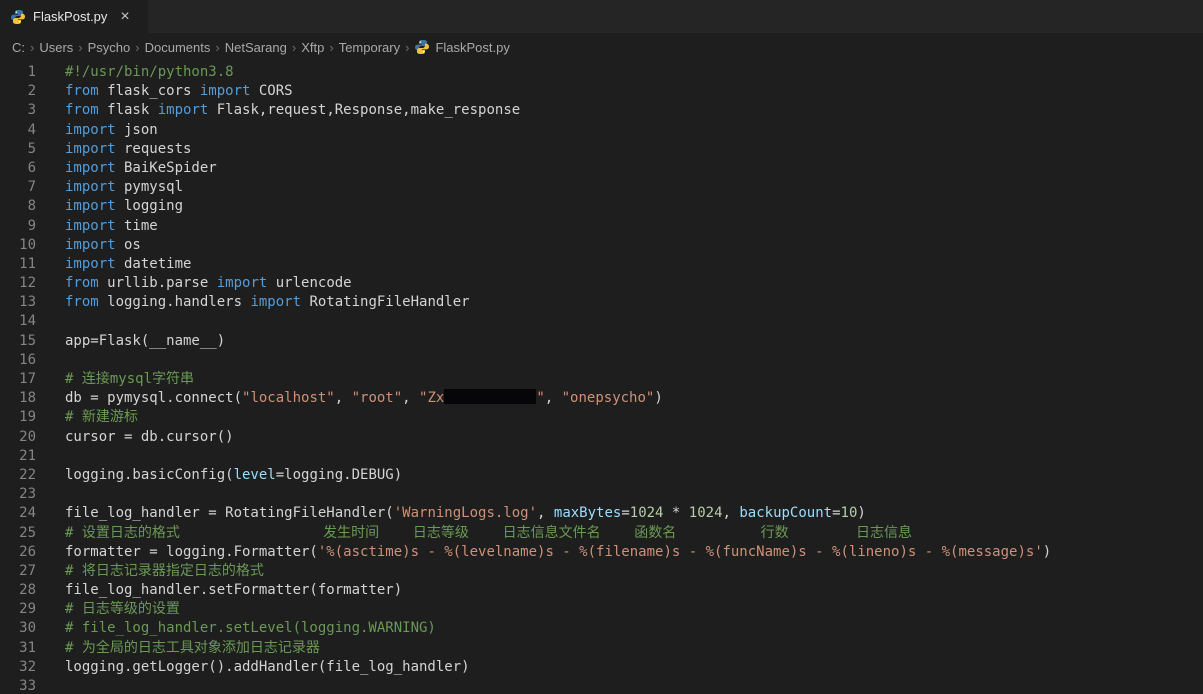 The height and width of the screenshot is (694, 1203). Describe the element at coordinates (601, 685) in the screenshot. I see `code-line: 33` at that location.